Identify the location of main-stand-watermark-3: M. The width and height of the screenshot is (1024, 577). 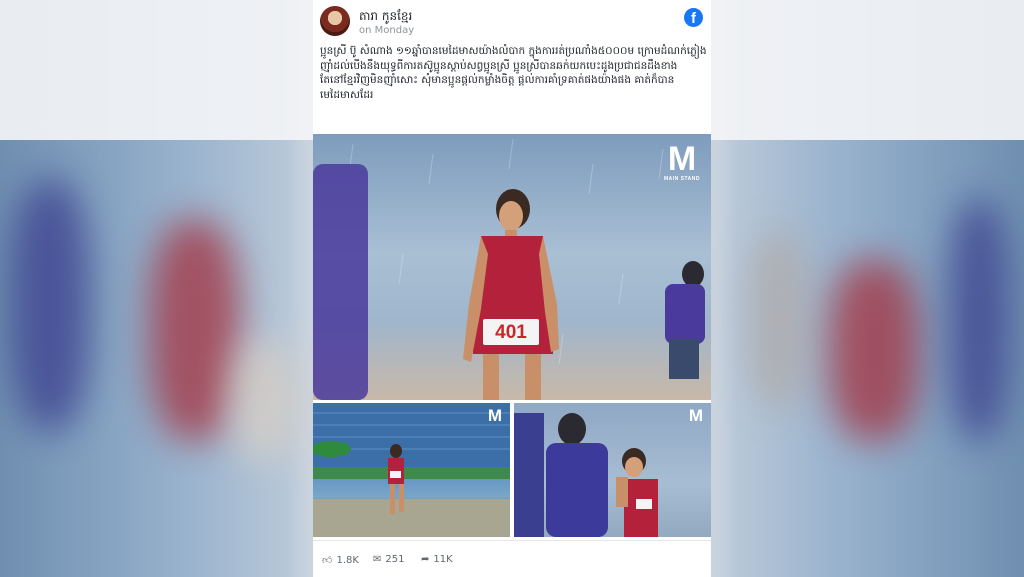
(696, 415).